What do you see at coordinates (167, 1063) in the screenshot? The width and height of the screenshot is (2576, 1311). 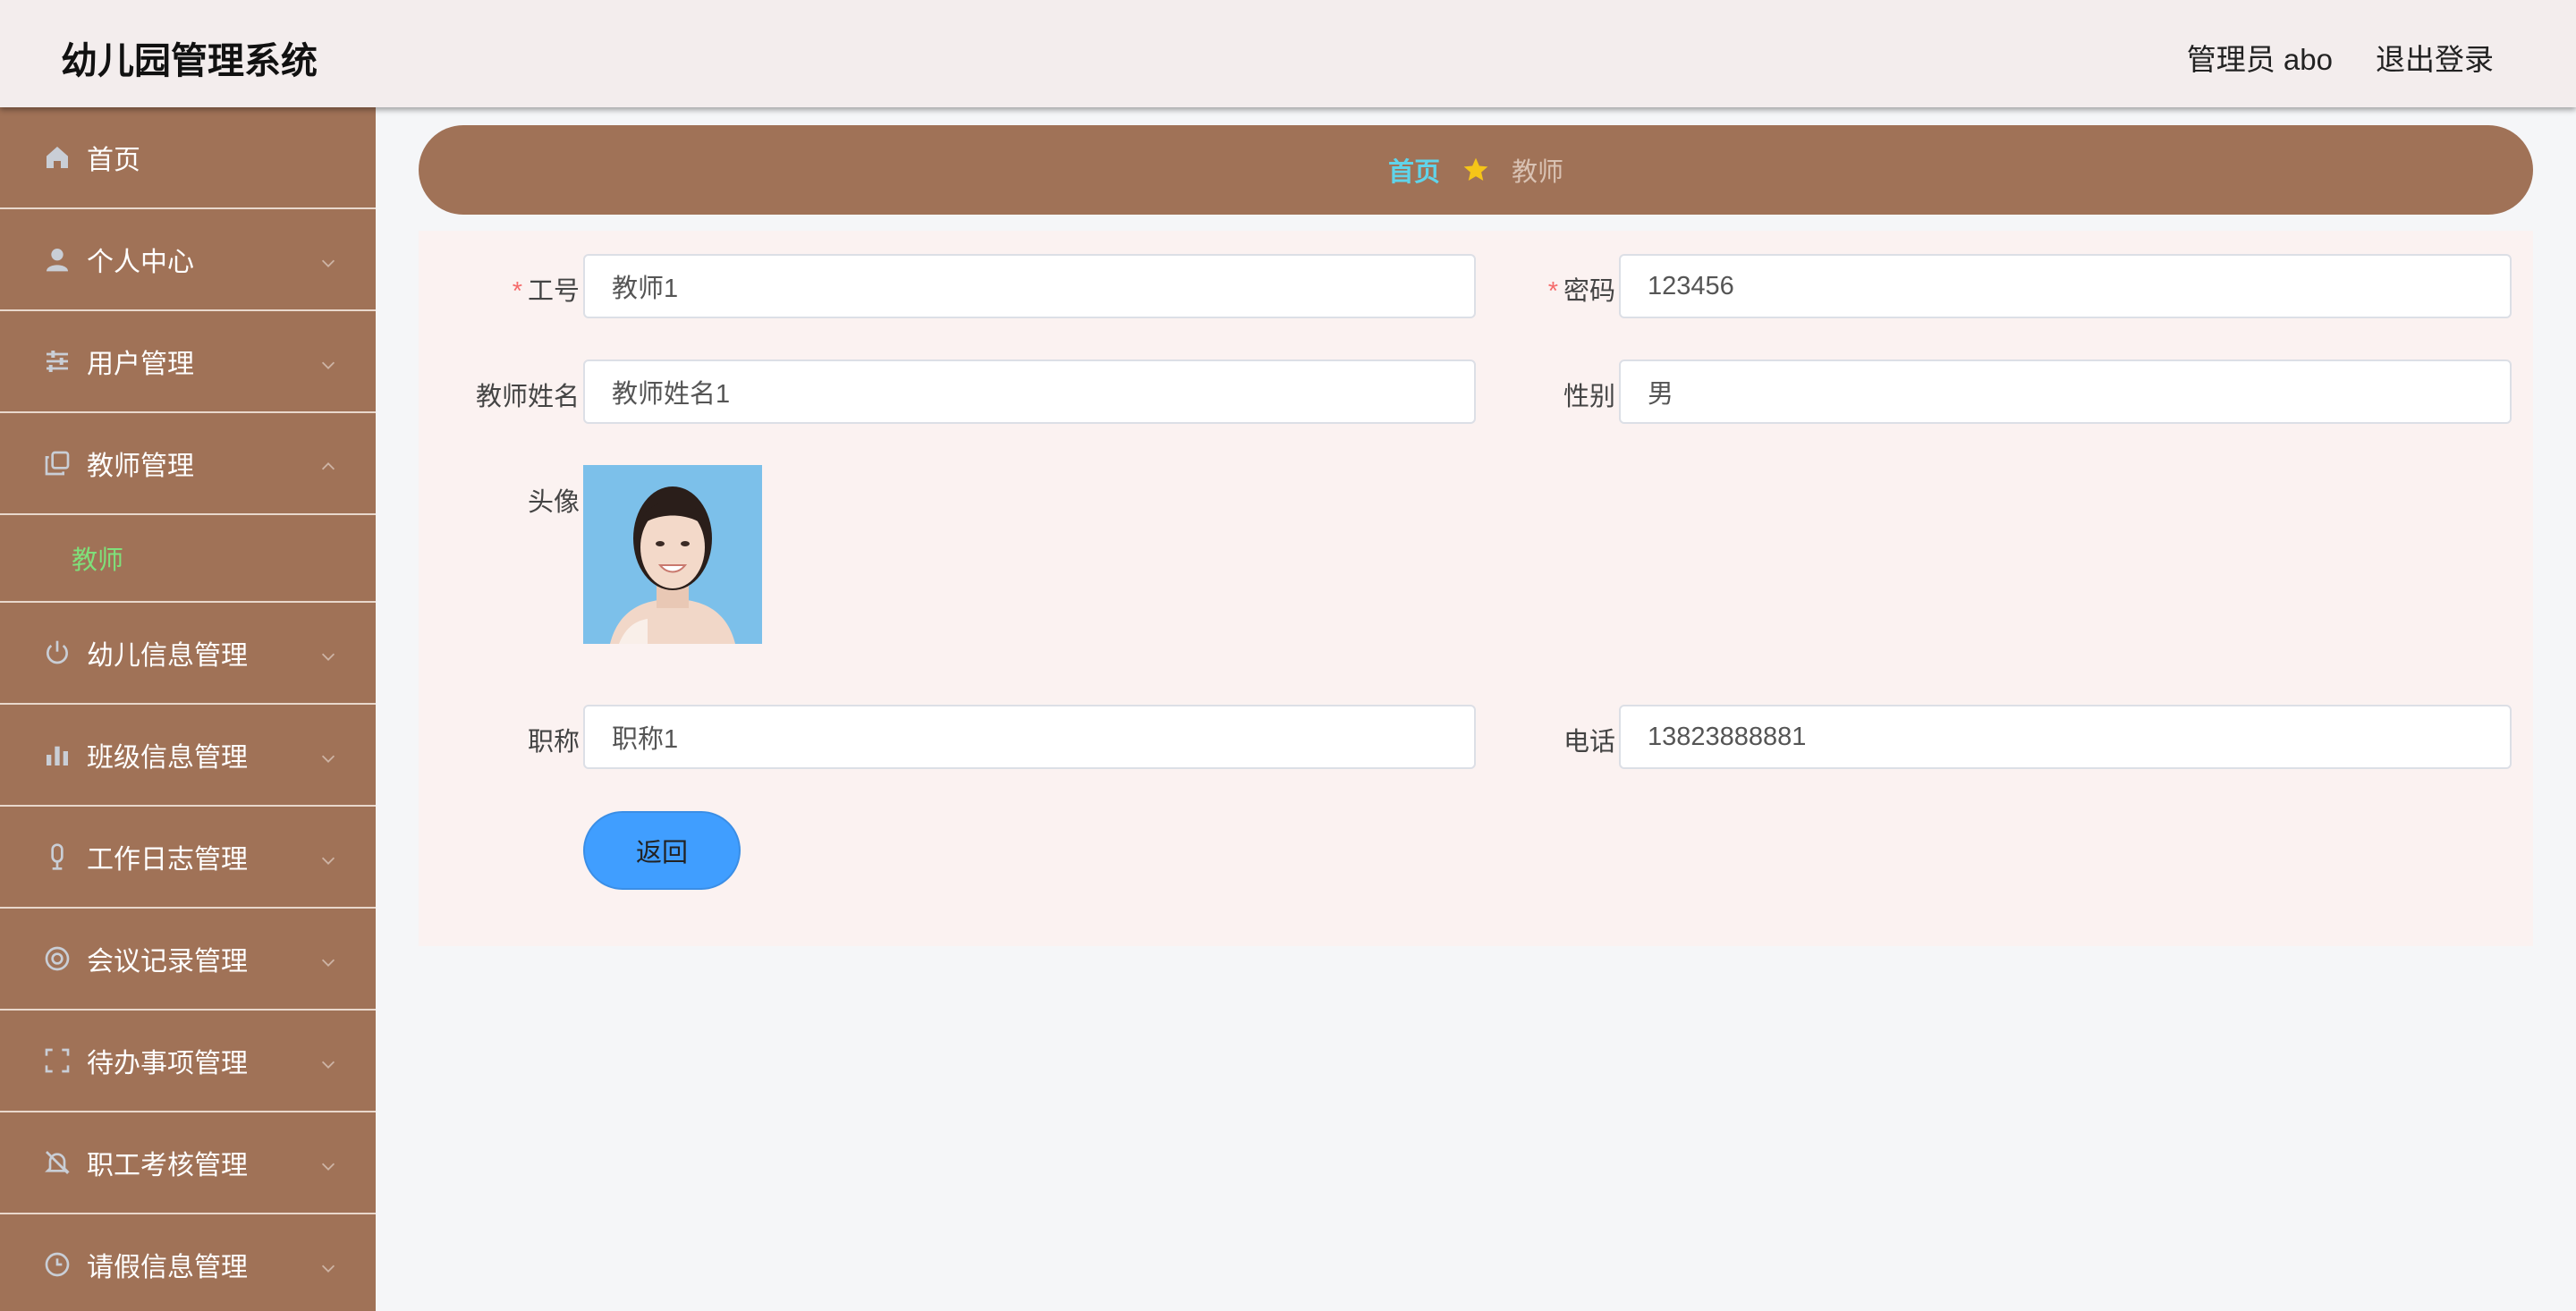 I see `sidebar-item-label: 待办事项管理` at bounding box center [167, 1063].